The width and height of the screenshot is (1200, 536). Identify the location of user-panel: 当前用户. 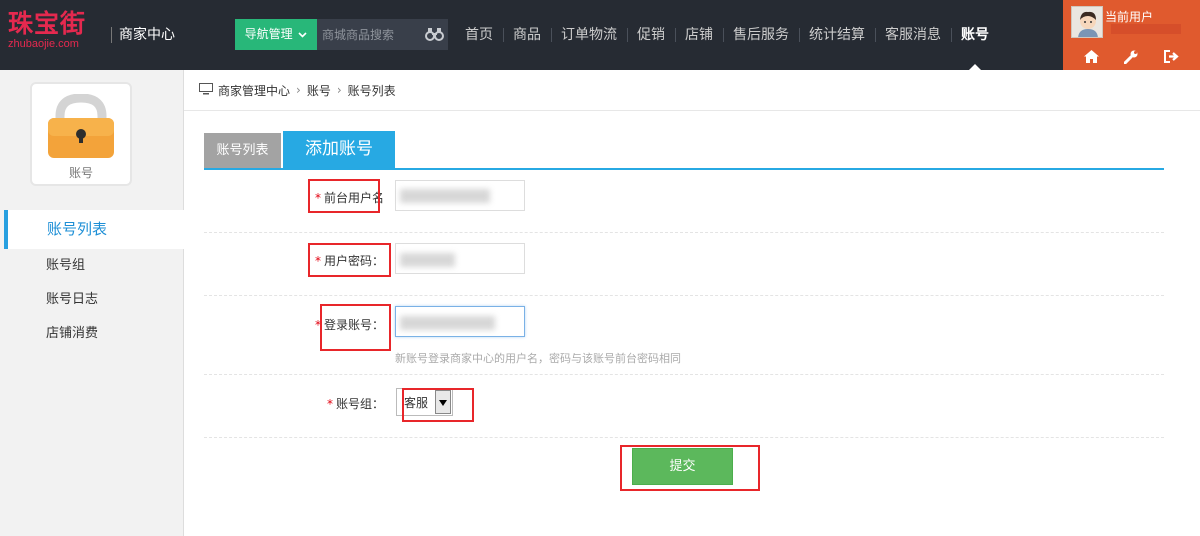
(1131, 35).